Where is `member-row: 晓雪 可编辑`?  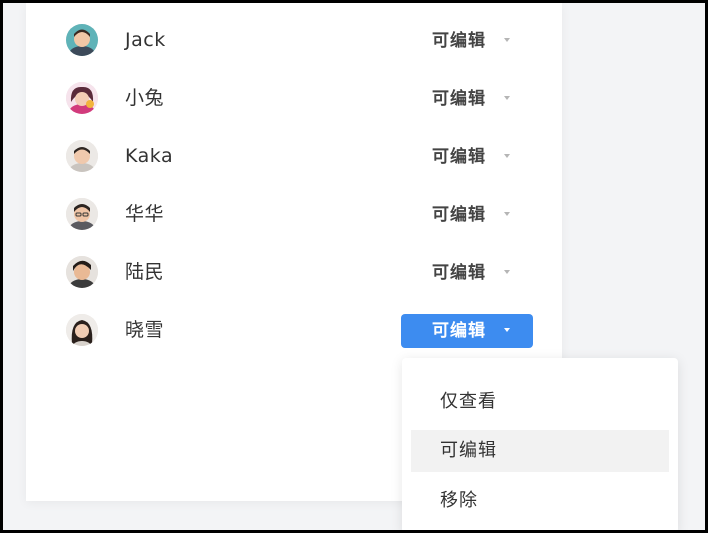 member-row: 晓雪 可编辑 is located at coordinates (294, 330).